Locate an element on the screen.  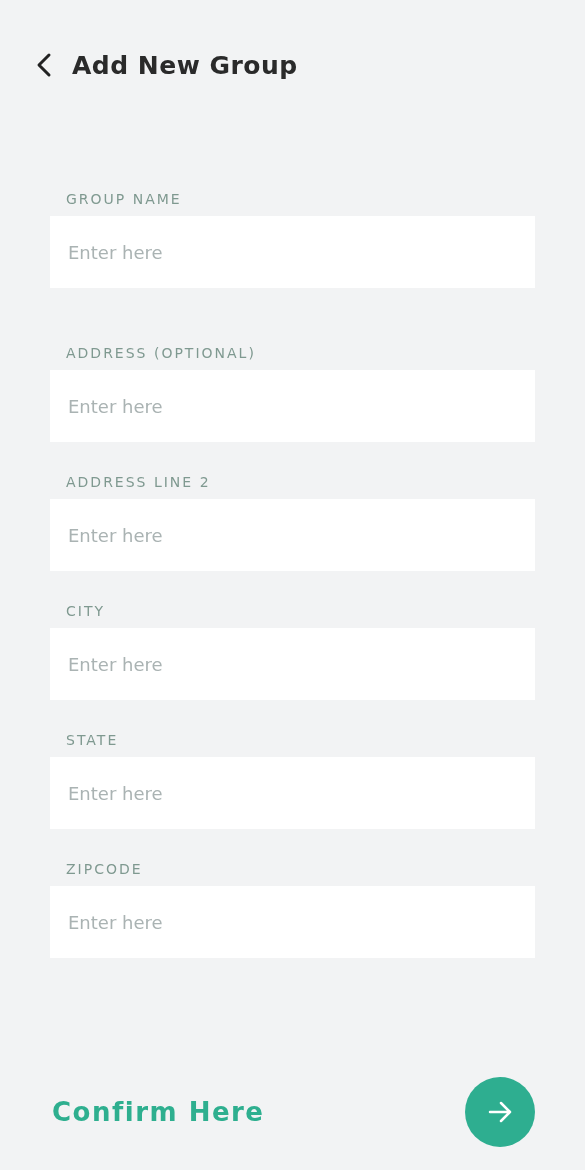
field-label: ADDRESS LINE 2 is located at coordinates (138, 482).